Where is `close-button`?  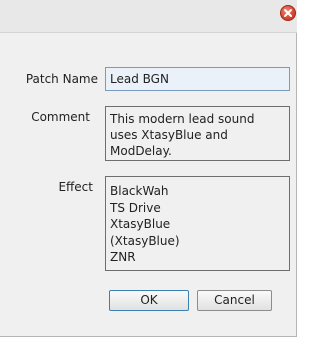
close-button is located at coordinates (288, 13).